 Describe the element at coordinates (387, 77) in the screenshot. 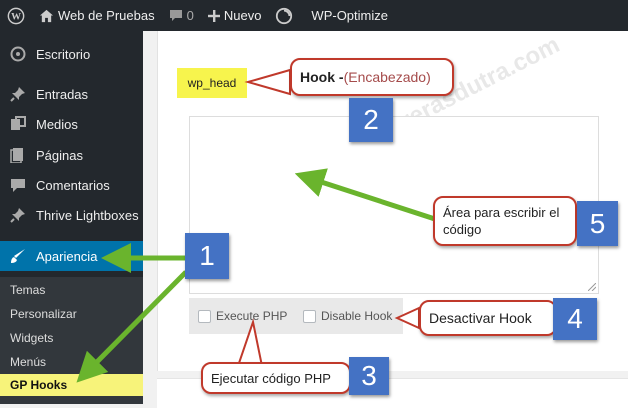

I see `callout-hook-title-paren: (Encabezado)` at that location.